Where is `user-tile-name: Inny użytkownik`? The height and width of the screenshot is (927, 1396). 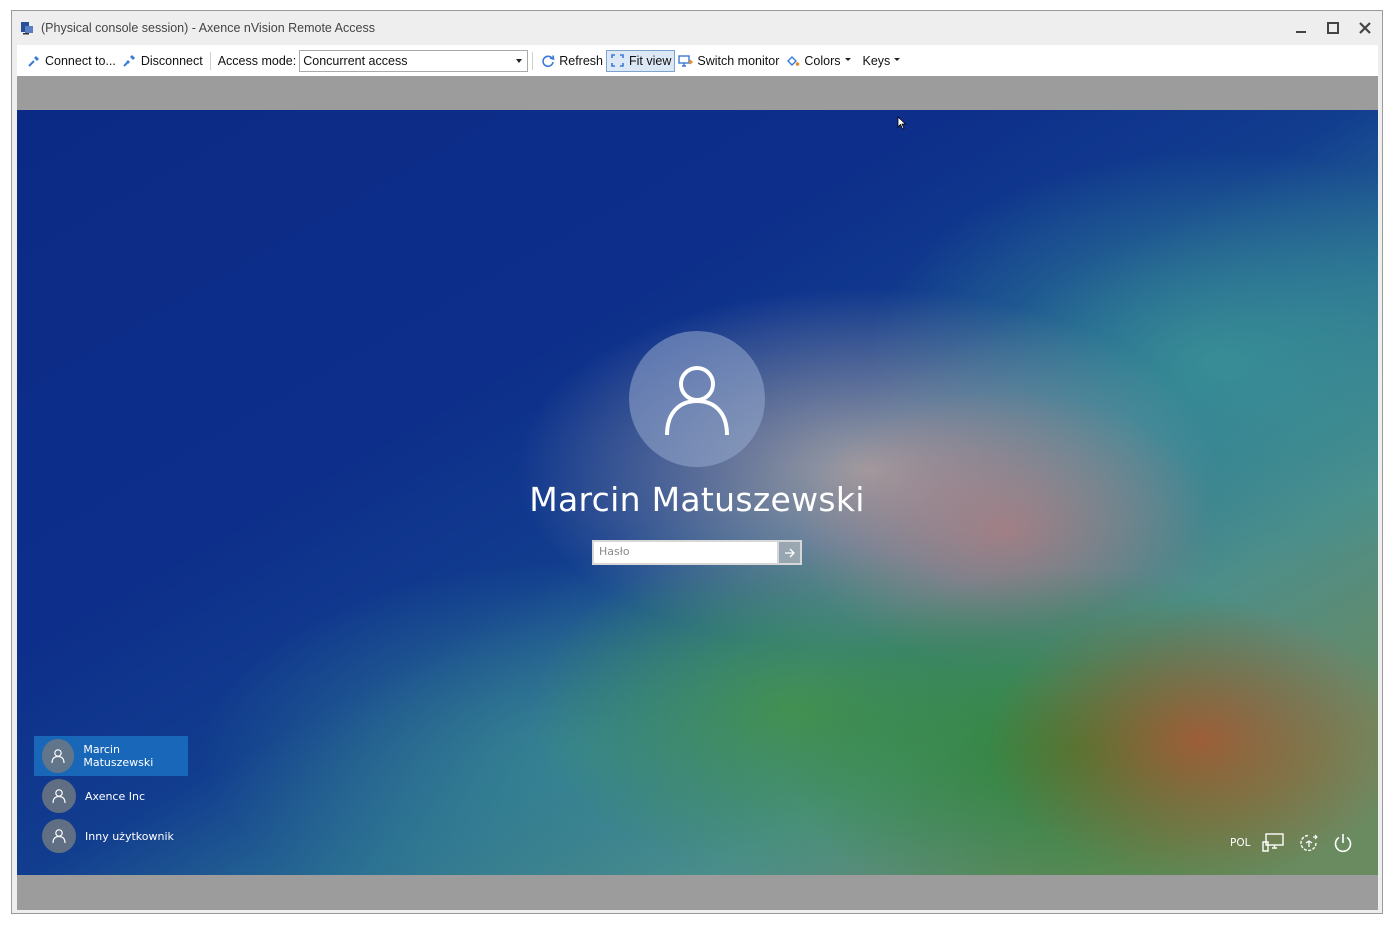
user-tile-name: Inny użytkownik is located at coordinates (129, 836).